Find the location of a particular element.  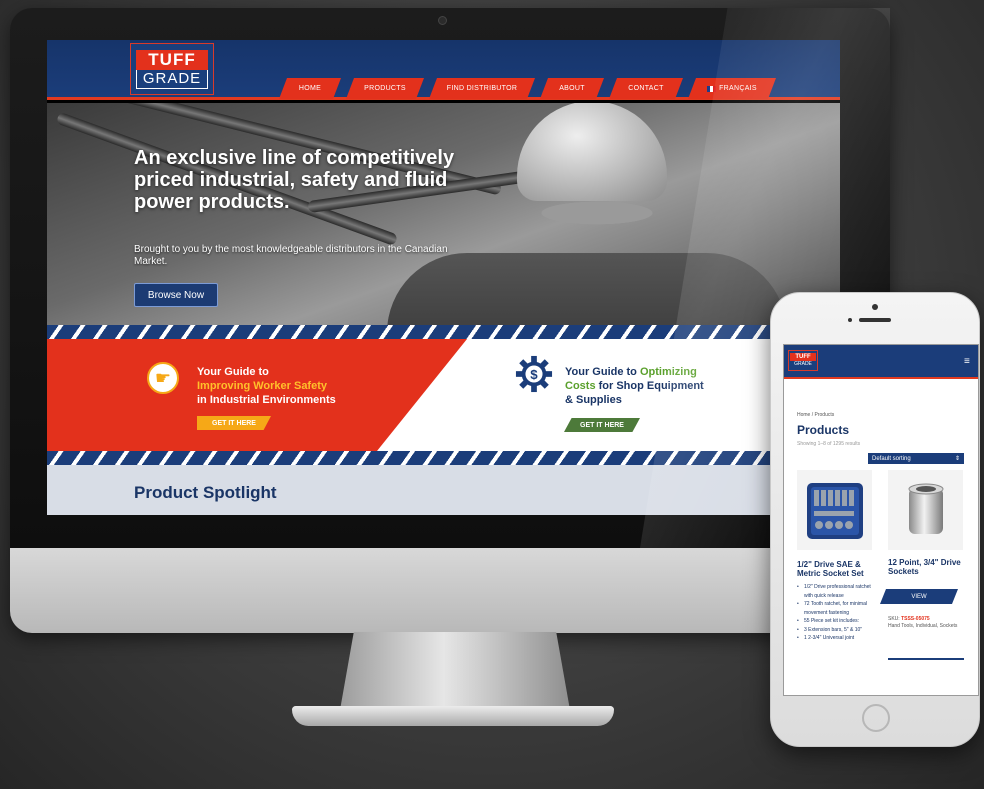

product-image-socket is located at coordinates (925, 510).